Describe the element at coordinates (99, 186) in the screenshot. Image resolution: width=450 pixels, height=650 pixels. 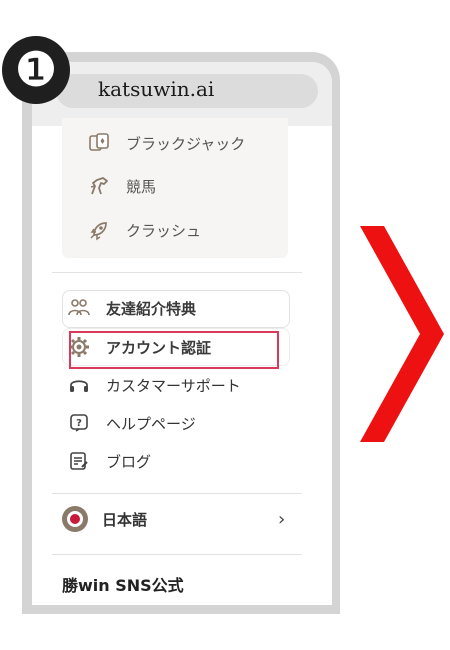
I see `horse-icon` at that location.